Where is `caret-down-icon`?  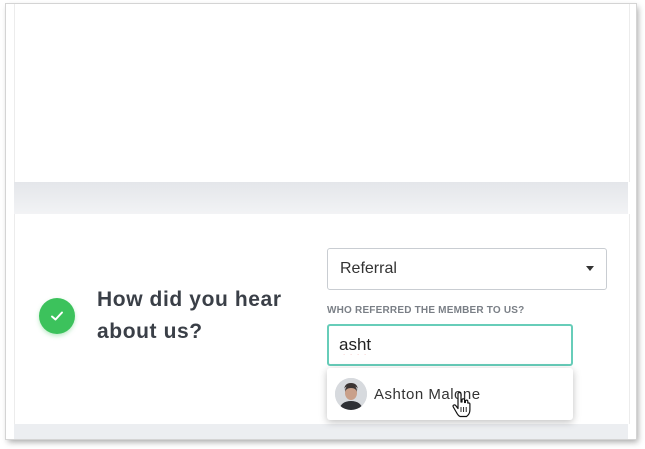 caret-down-icon is located at coordinates (590, 268).